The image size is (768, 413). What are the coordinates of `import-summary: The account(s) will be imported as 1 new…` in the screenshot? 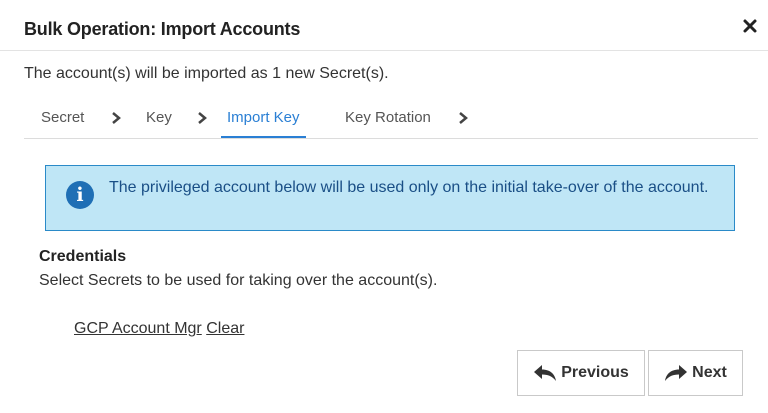 It's located at (206, 73).